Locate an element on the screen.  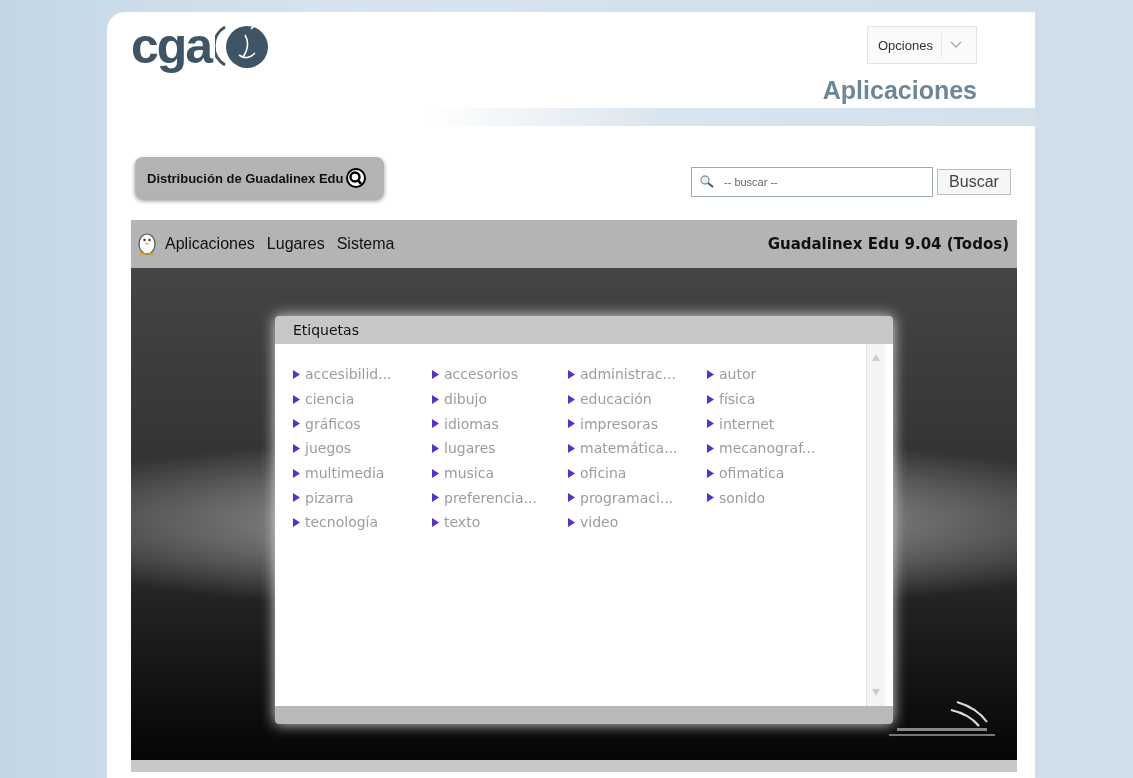
search-field: -- buscar -- is located at coordinates (812, 182).